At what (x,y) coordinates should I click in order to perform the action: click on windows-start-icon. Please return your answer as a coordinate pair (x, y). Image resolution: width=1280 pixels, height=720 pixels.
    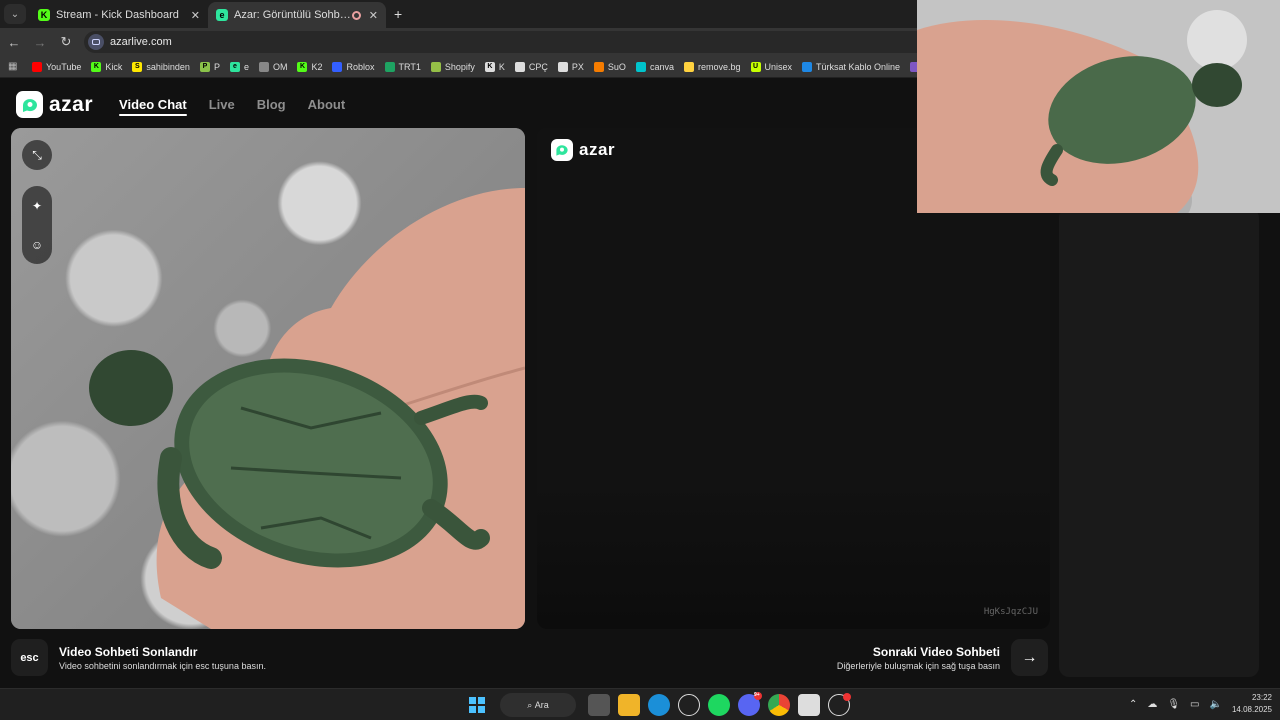
    Looking at the image, I should click on (477, 705).